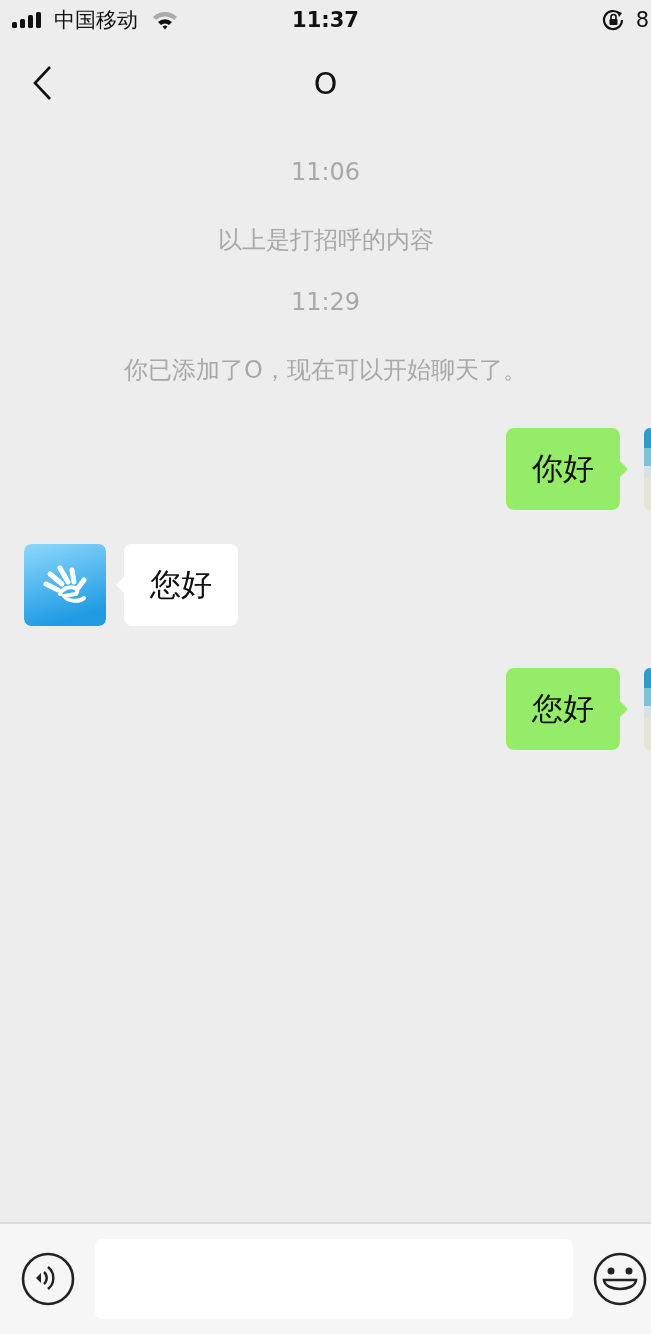 The height and width of the screenshot is (1334, 651). Describe the element at coordinates (42, 83) in the screenshot. I see `back-icon` at that location.